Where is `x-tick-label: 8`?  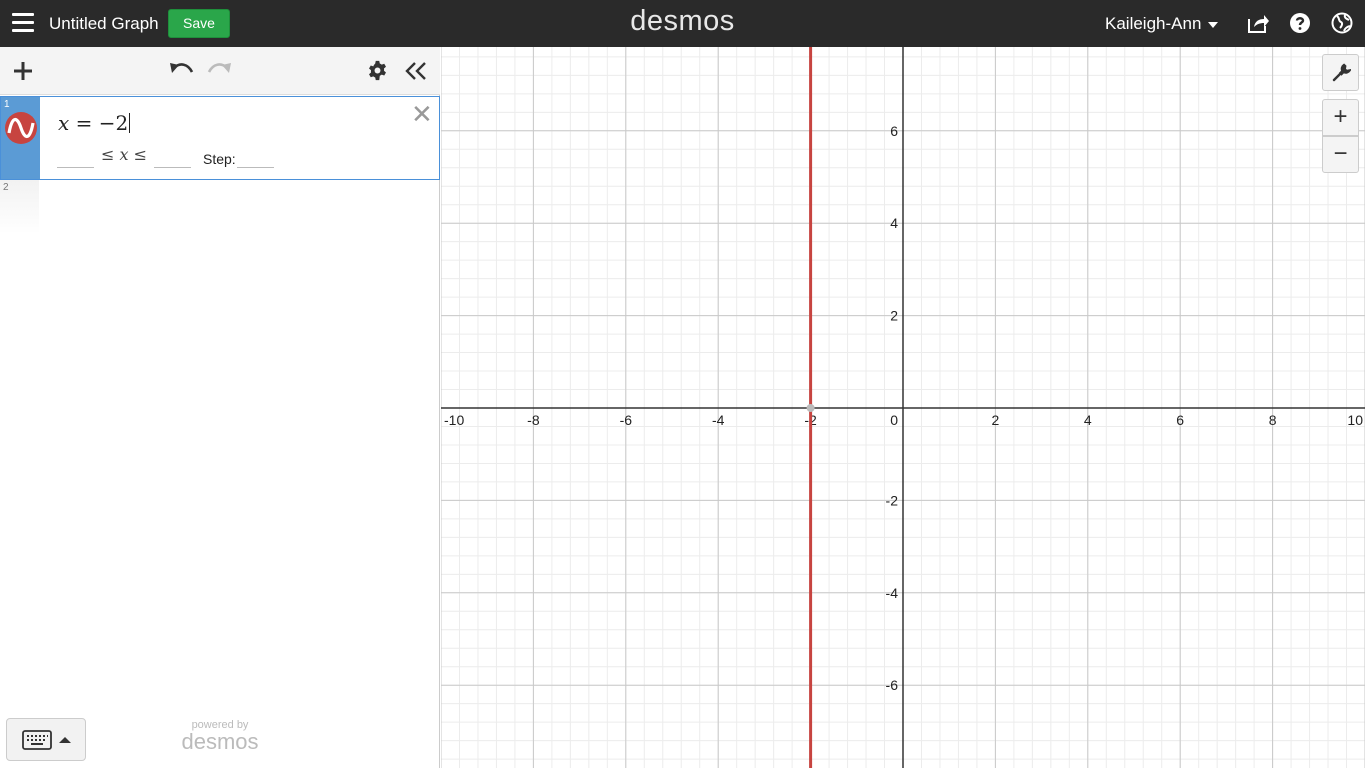
x-tick-label: 8 is located at coordinates (1273, 420).